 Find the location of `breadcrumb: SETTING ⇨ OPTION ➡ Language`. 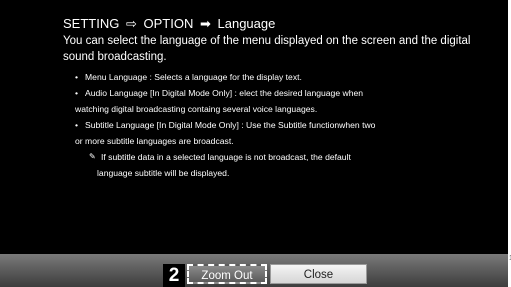

breadcrumb: SETTING ⇨ OPTION ➡ Language is located at coordinates (273, 24).